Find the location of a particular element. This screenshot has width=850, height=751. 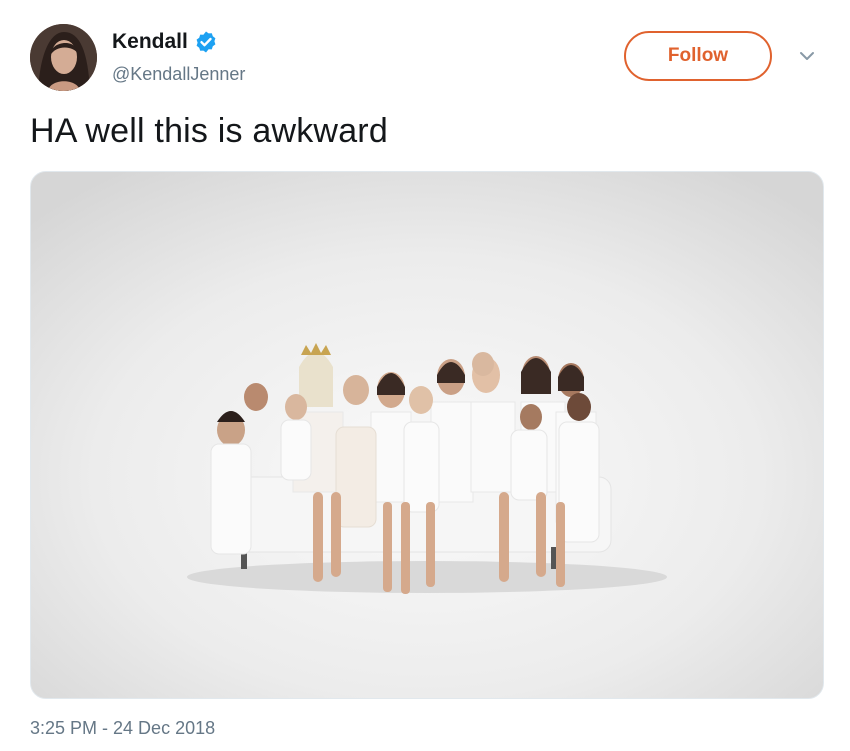

avatar is located at coordinates (63, 57).